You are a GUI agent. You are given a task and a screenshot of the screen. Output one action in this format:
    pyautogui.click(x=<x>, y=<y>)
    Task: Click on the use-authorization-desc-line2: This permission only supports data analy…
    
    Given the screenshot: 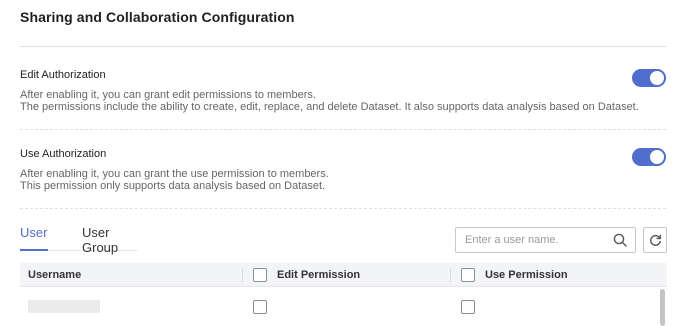 What is the action you would take?
    pyautogui.click(x=173, y=186)
    